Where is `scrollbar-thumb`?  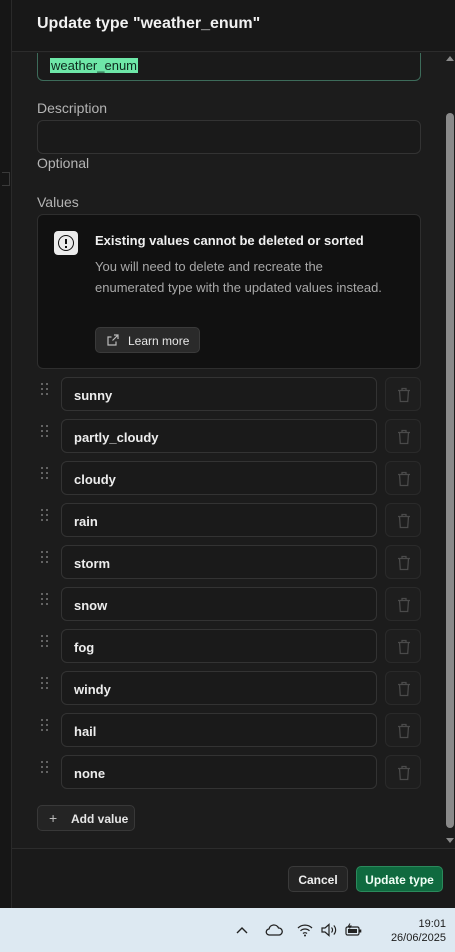 scrollbar-thumb is located at coordinates (450, 470).